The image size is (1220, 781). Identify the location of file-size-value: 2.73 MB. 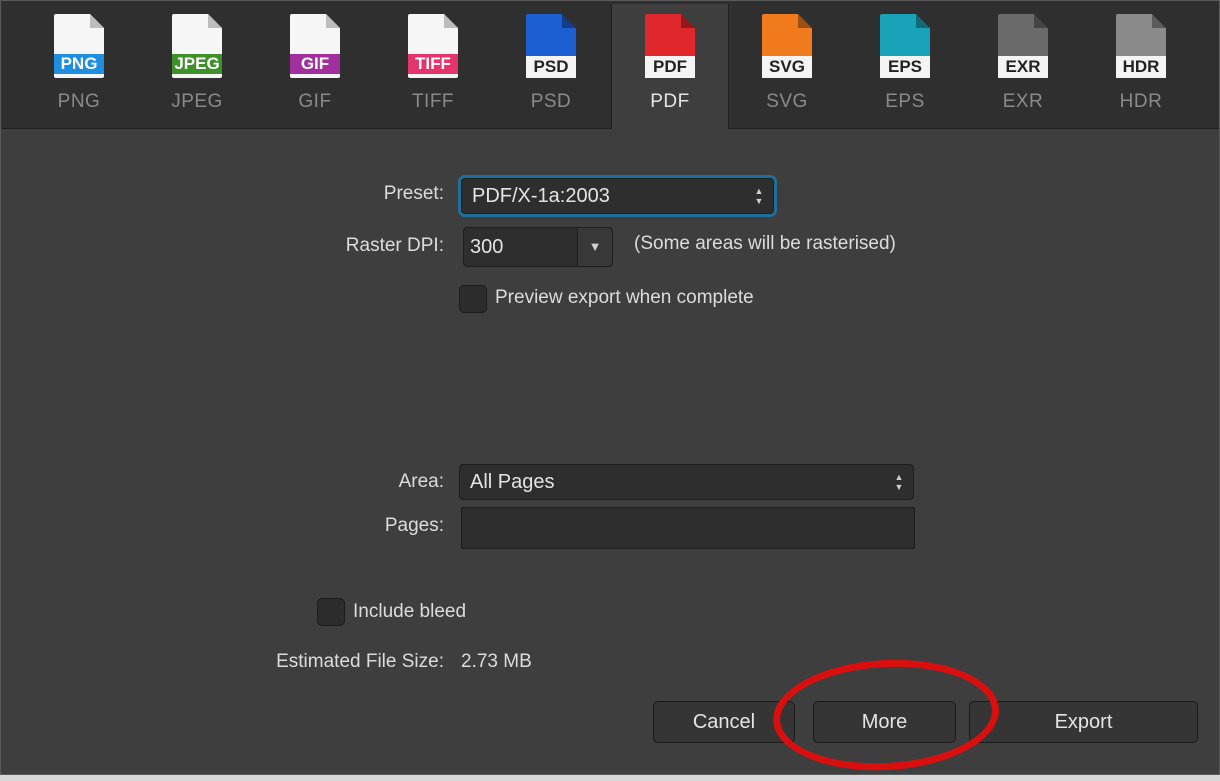
(496, 661).